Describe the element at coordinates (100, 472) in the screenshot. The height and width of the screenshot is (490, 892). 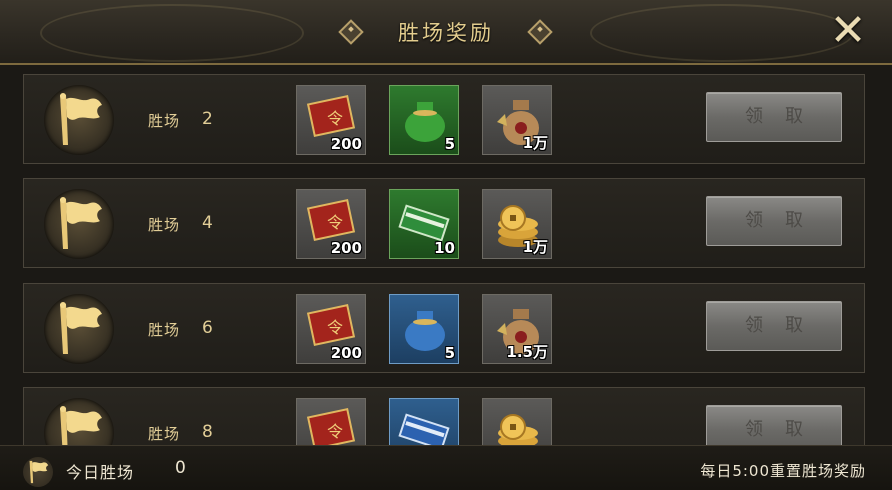
I see `today-wins-label: 今日胜场` at that location.